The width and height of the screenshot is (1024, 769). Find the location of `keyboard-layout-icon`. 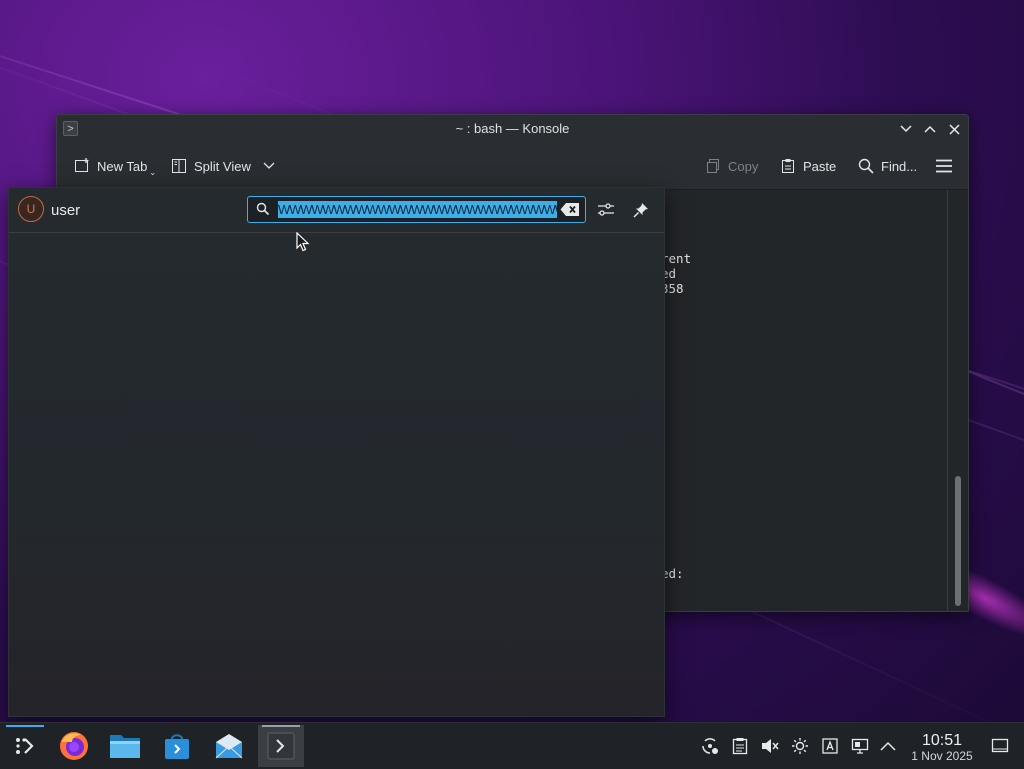

keyboard-layout-icon is located at coordinates (830, 746).